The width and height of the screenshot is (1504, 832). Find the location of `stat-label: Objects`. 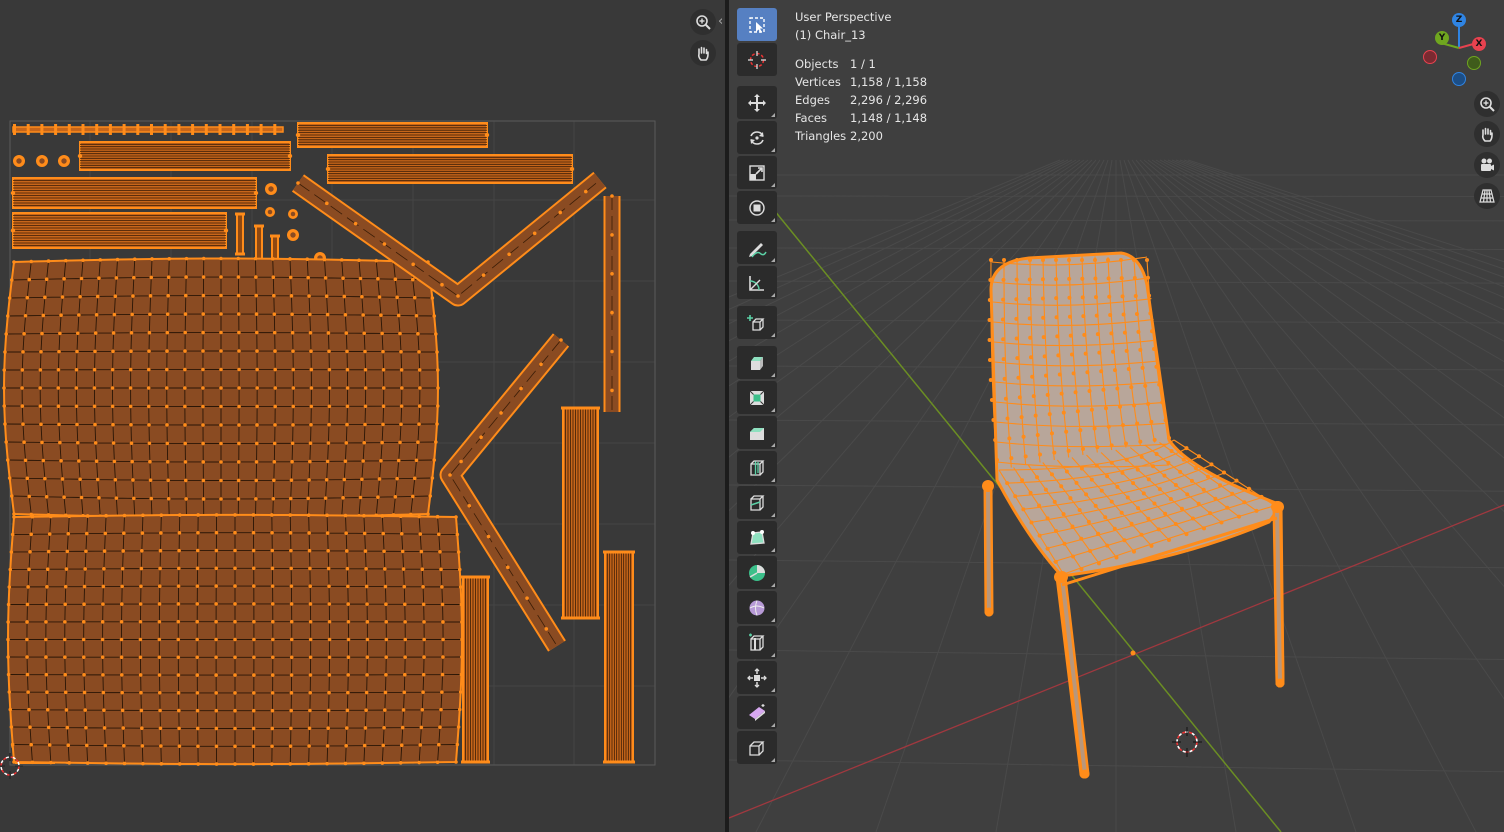

stat-label: Objects is located at coordinates (817, 64).